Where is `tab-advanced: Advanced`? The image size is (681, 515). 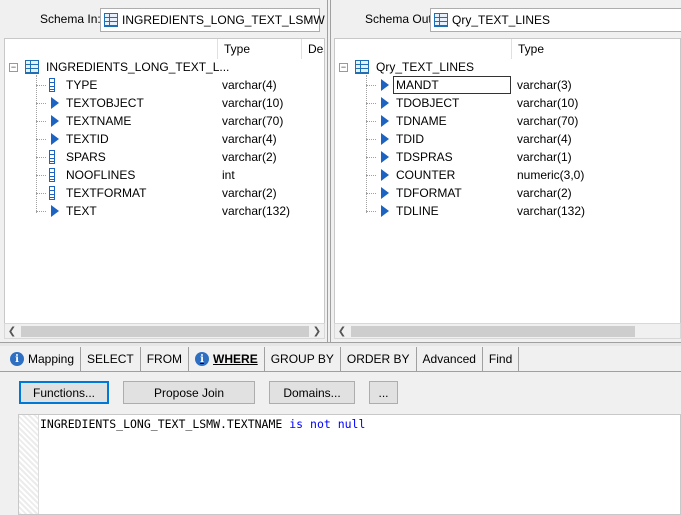 tab-advanced: Advanced is located at coordinates (450, 359).